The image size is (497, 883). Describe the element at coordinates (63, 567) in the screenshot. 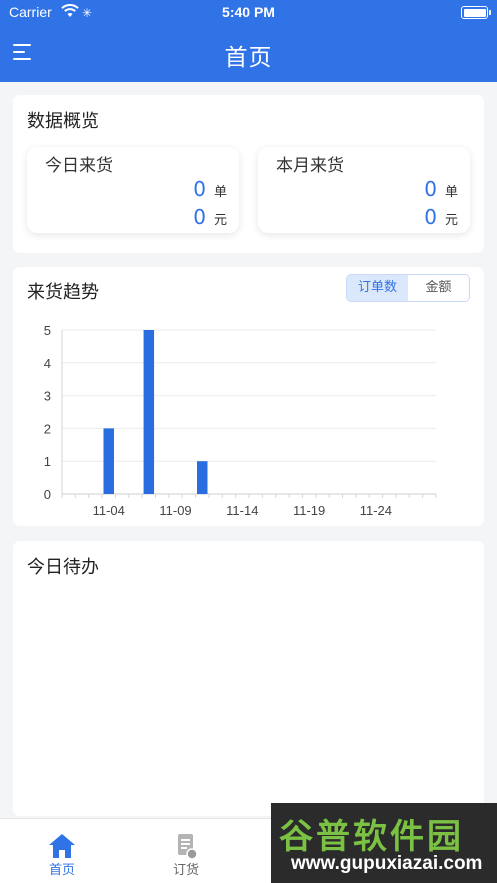

I see `todo-title: 今日待办` at that location.